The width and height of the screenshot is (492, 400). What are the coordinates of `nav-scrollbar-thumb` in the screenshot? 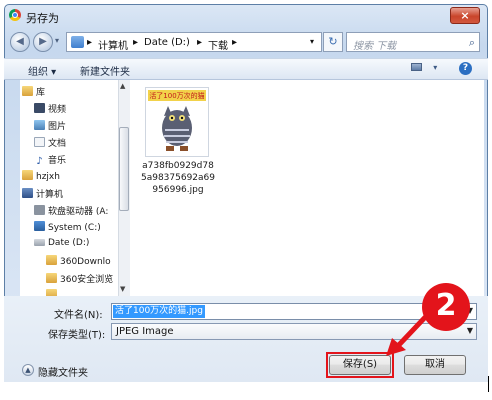 It's located at (124, 169).